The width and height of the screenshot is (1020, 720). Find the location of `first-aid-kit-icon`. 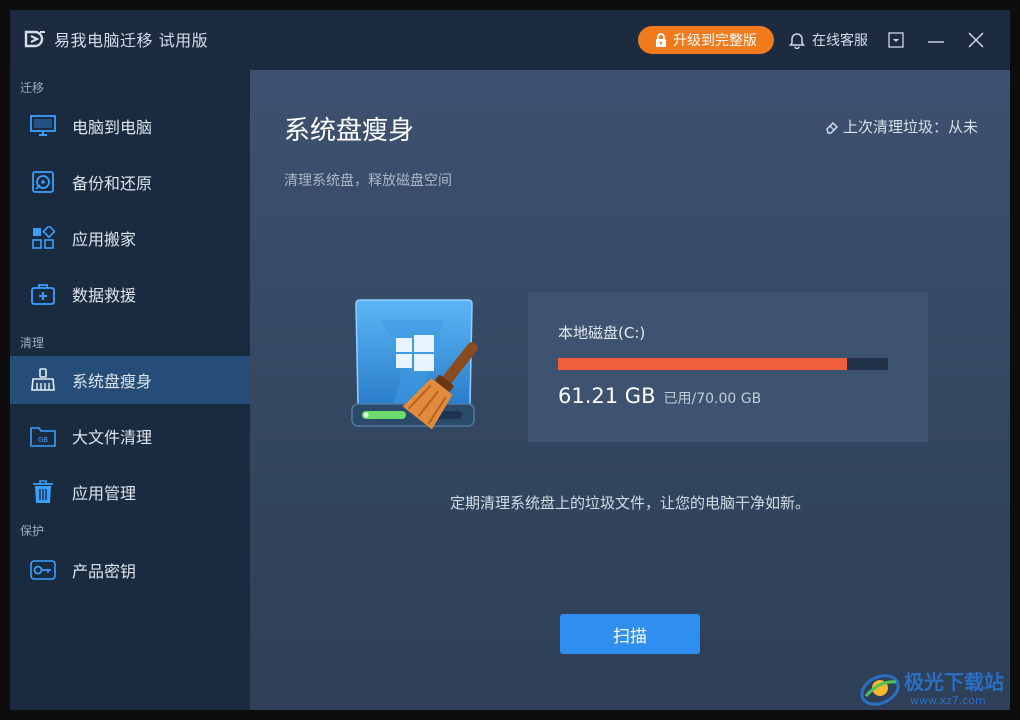

first-aid-kit-icon is located at coordinates (43, 294).